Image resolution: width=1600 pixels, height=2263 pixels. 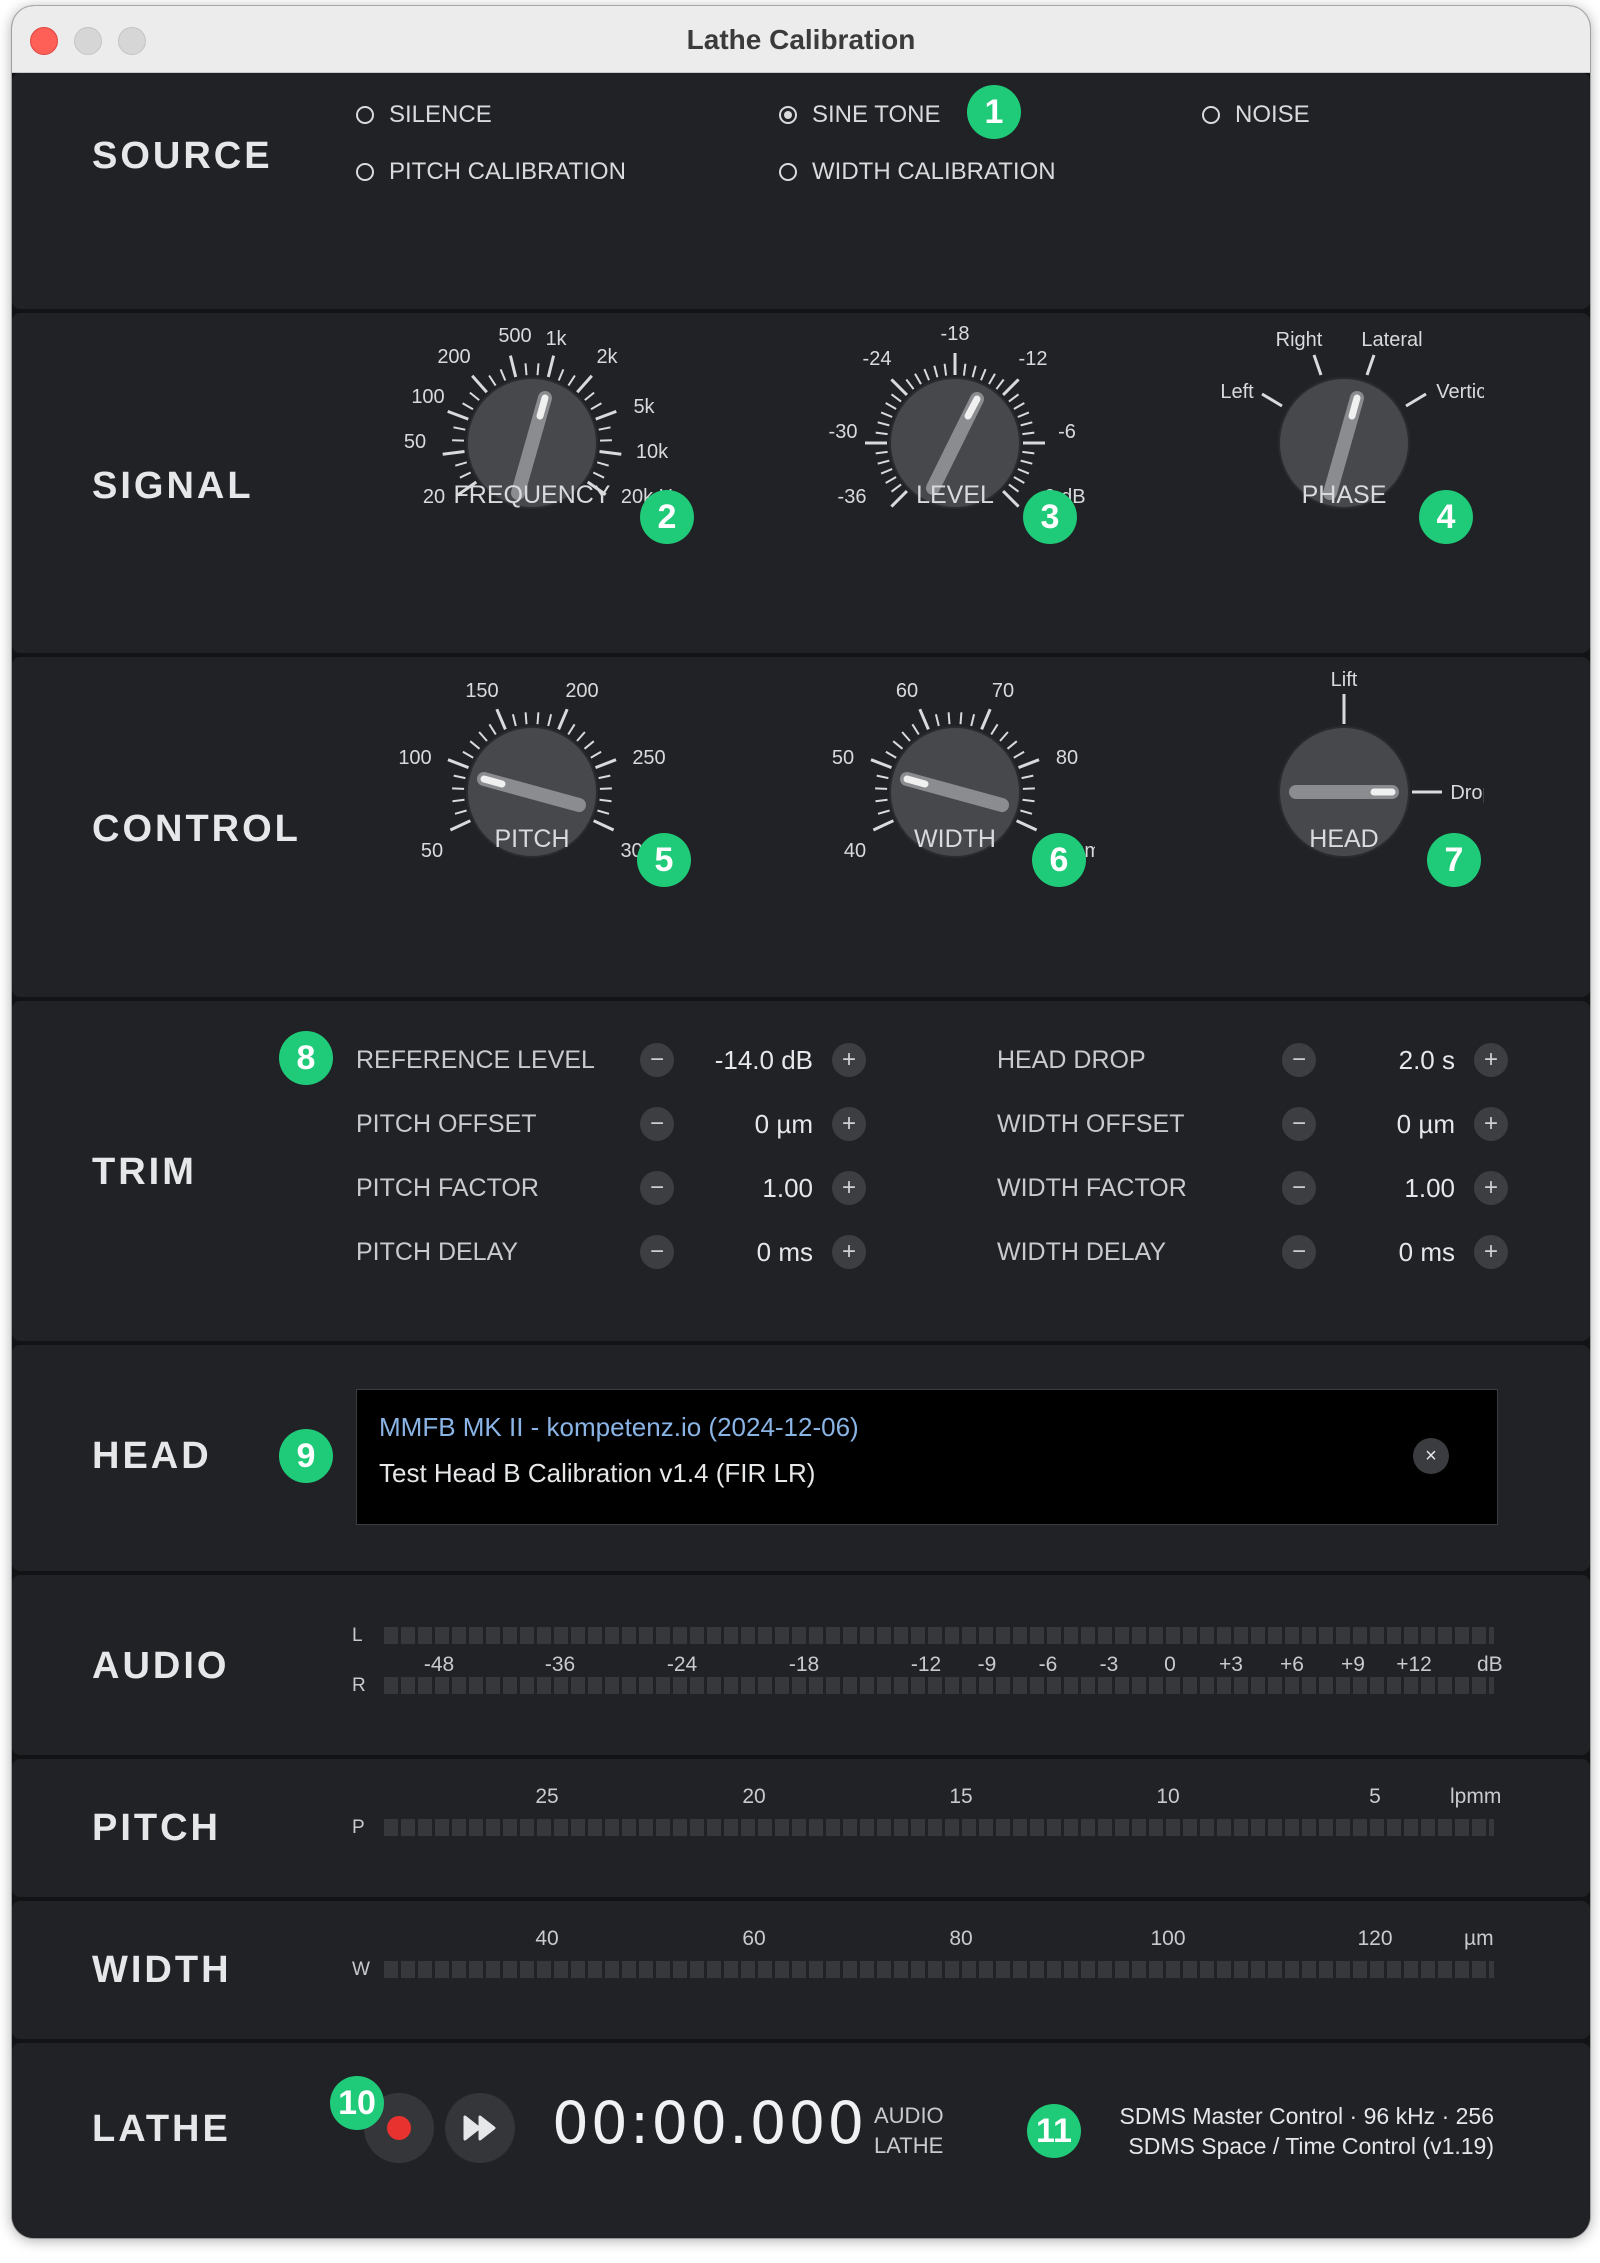 I want to click on title-bar: Lathe Calibration, so click(x=801, y=39).